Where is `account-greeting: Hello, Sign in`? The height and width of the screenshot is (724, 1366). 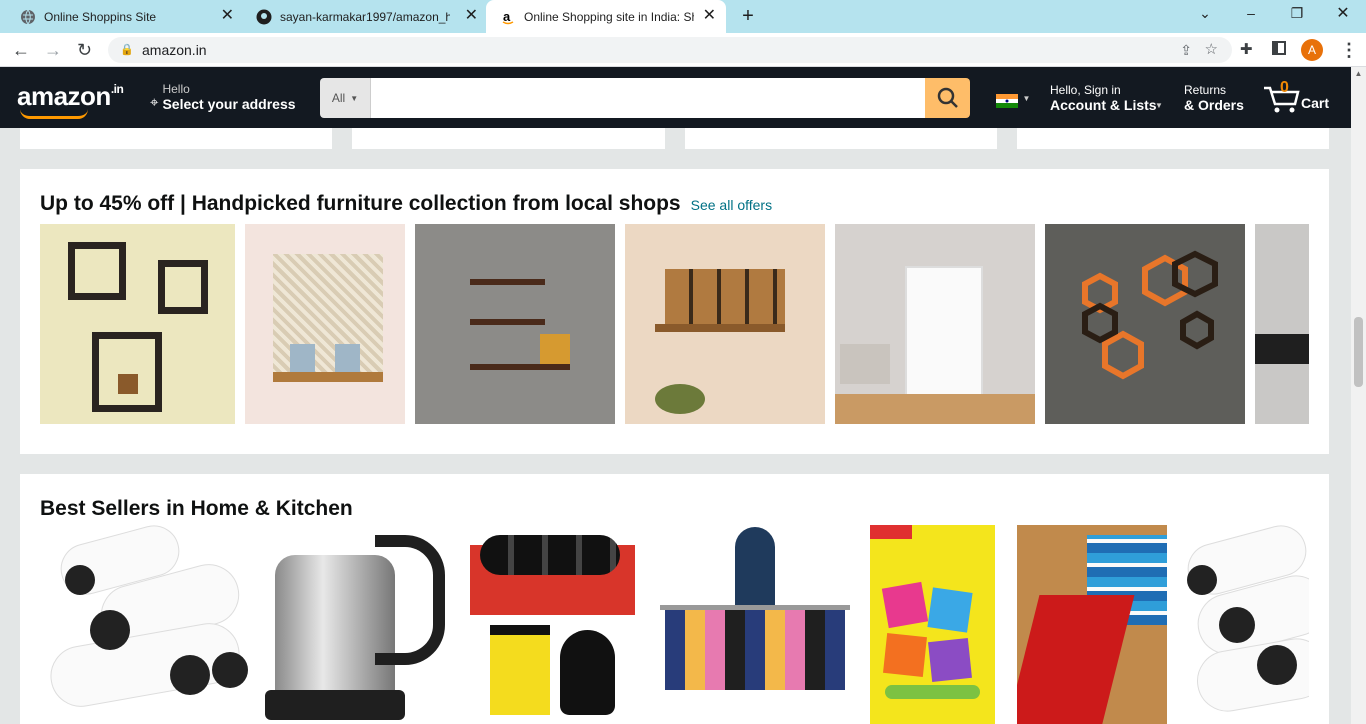
account-greeting: Hello, Sign in is located at coordinates (1085, 90).